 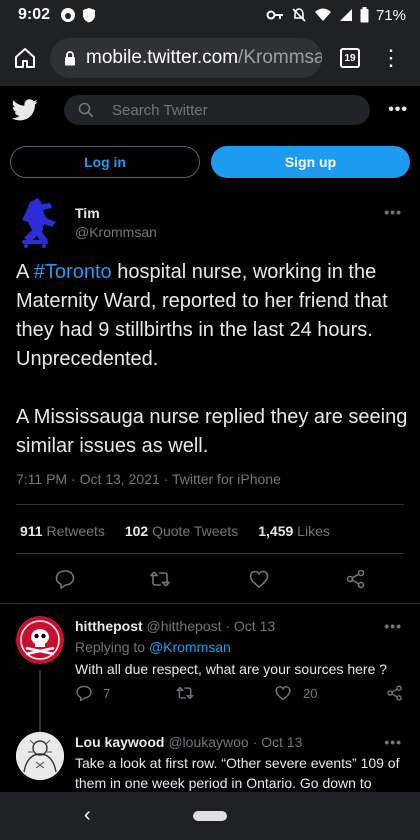 What do you see at coordinates (280, 57) in the screenshot?
I see `url-path: /Krommsan` at bounding box center [280, 57].